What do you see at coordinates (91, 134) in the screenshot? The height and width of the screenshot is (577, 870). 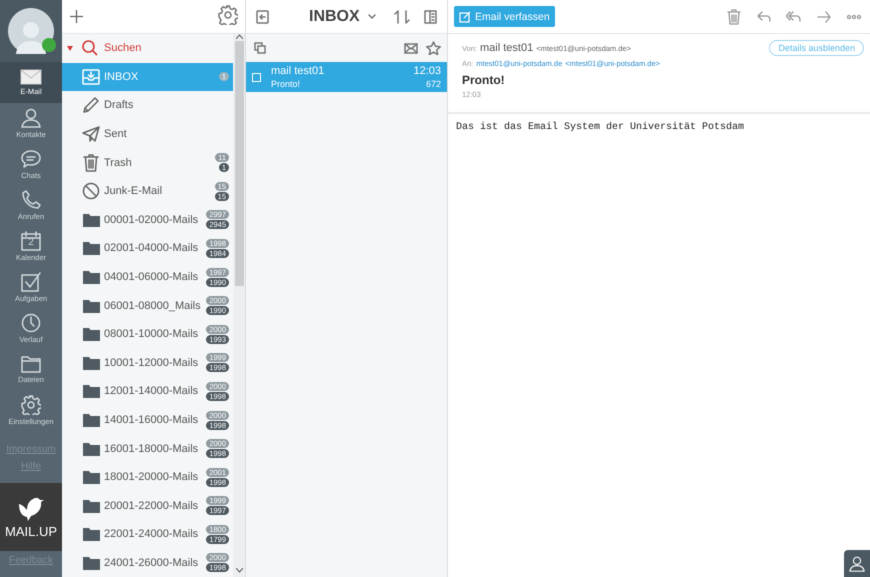 I see `paper-plane-icon` at bounding box center [91, 134].